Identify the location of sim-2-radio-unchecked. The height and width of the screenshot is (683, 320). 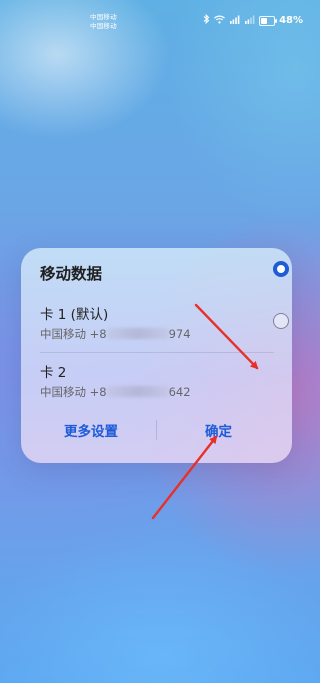
(281, 321).